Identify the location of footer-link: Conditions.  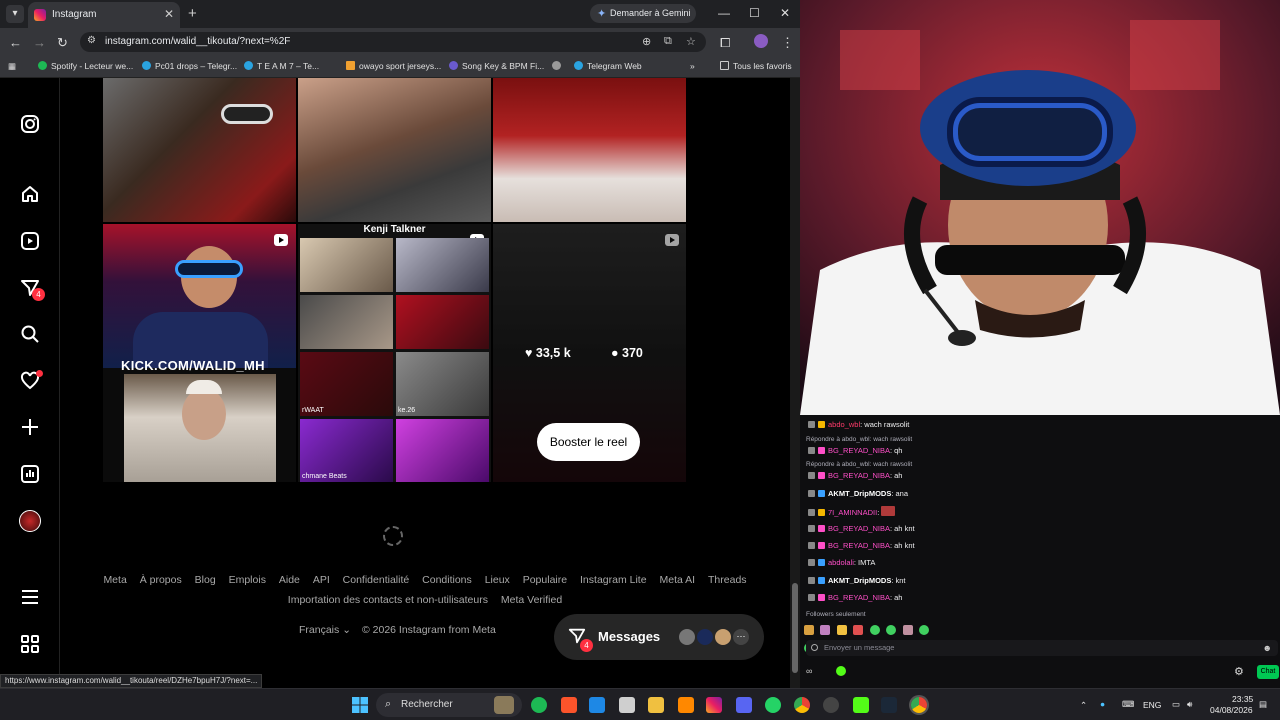
(447, 580).